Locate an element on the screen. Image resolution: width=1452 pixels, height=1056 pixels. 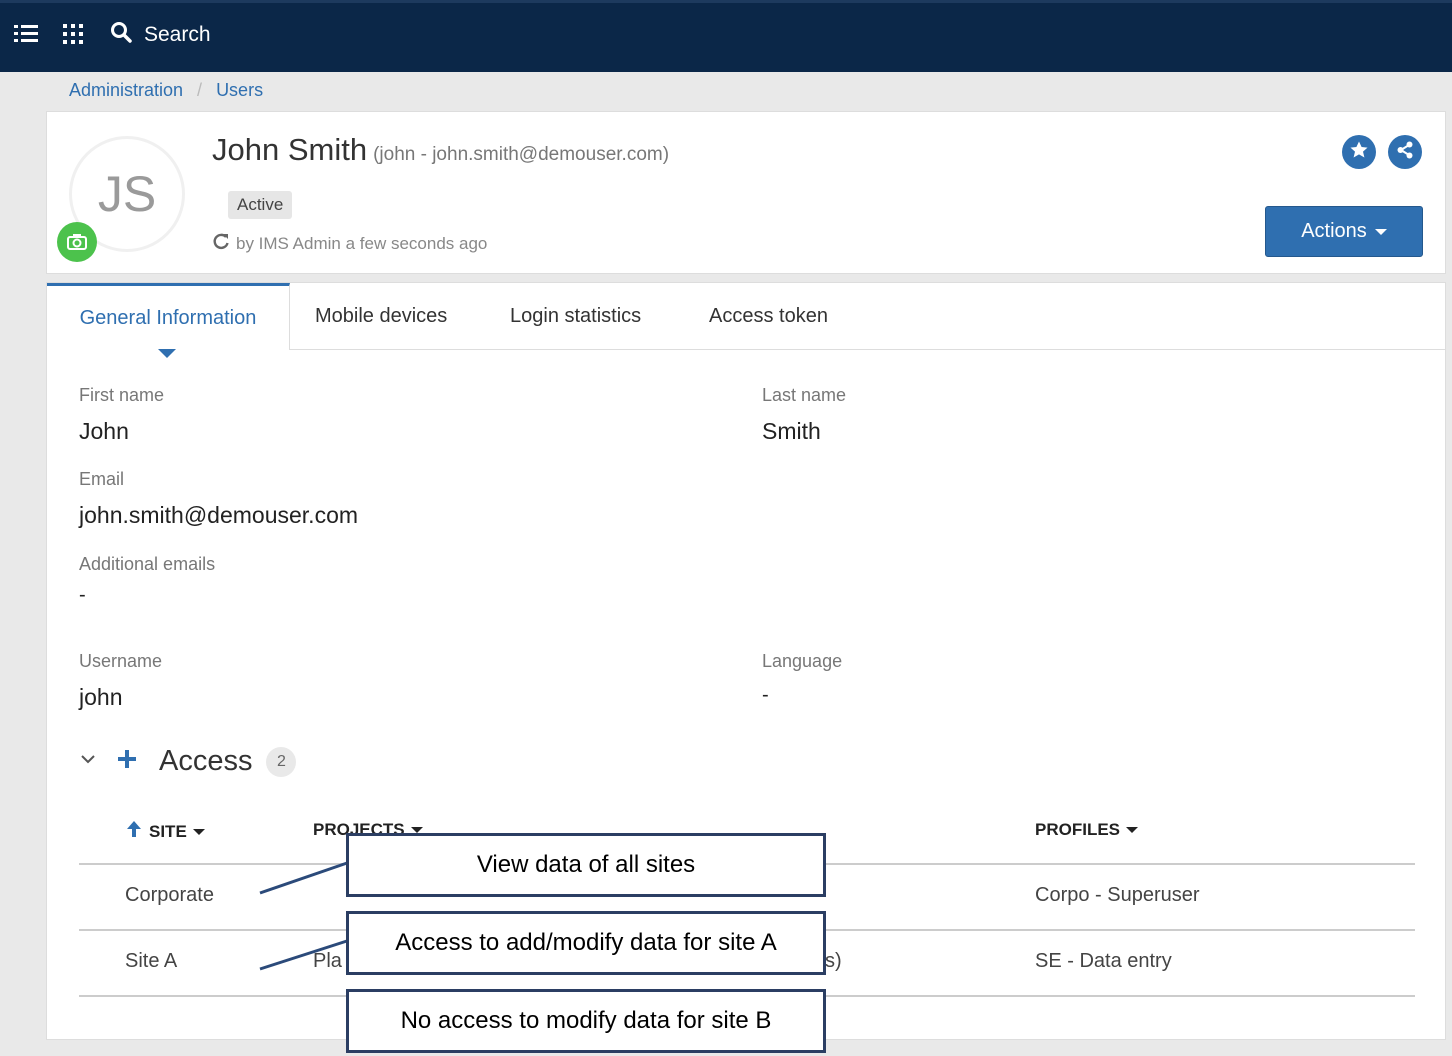
callout-all-sites: View data of all sites is located at coordinates (586, 865).